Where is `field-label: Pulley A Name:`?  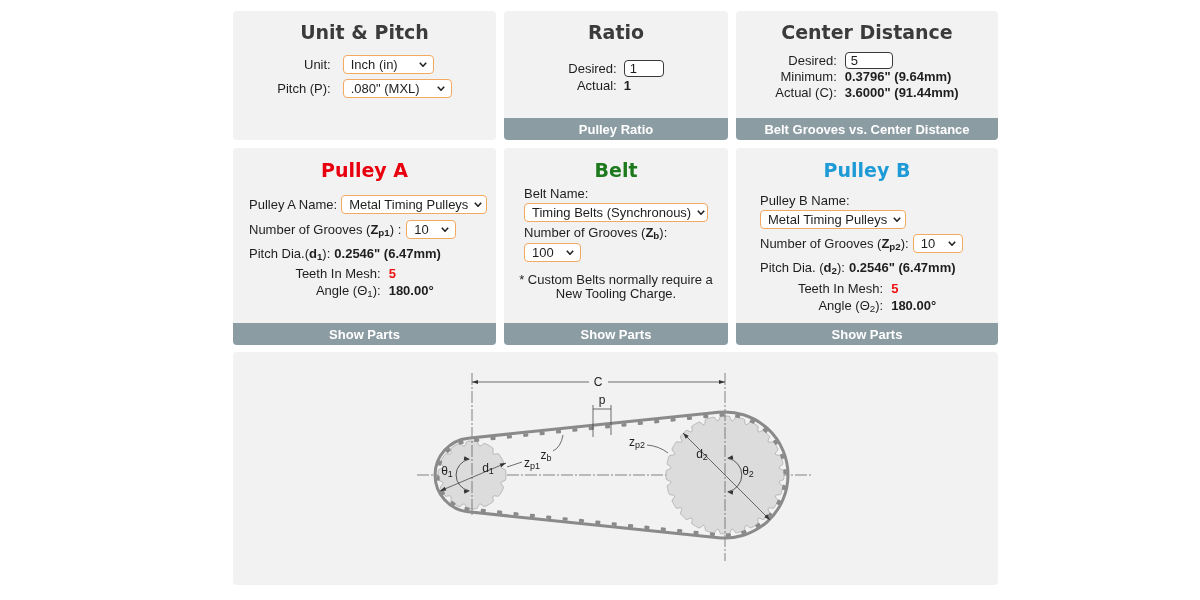 field-label: Pulley A Name: is located at coordinates (293, 204).